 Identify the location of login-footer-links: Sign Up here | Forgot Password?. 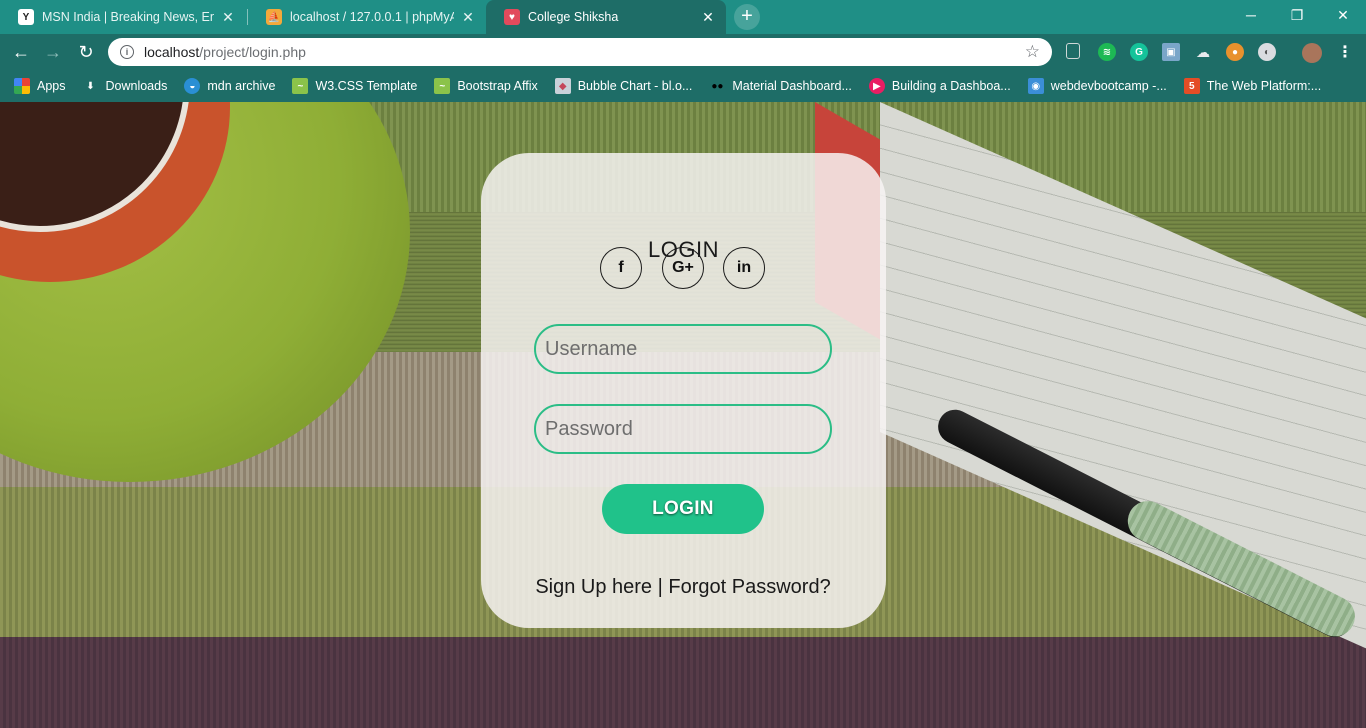
(683, 587).